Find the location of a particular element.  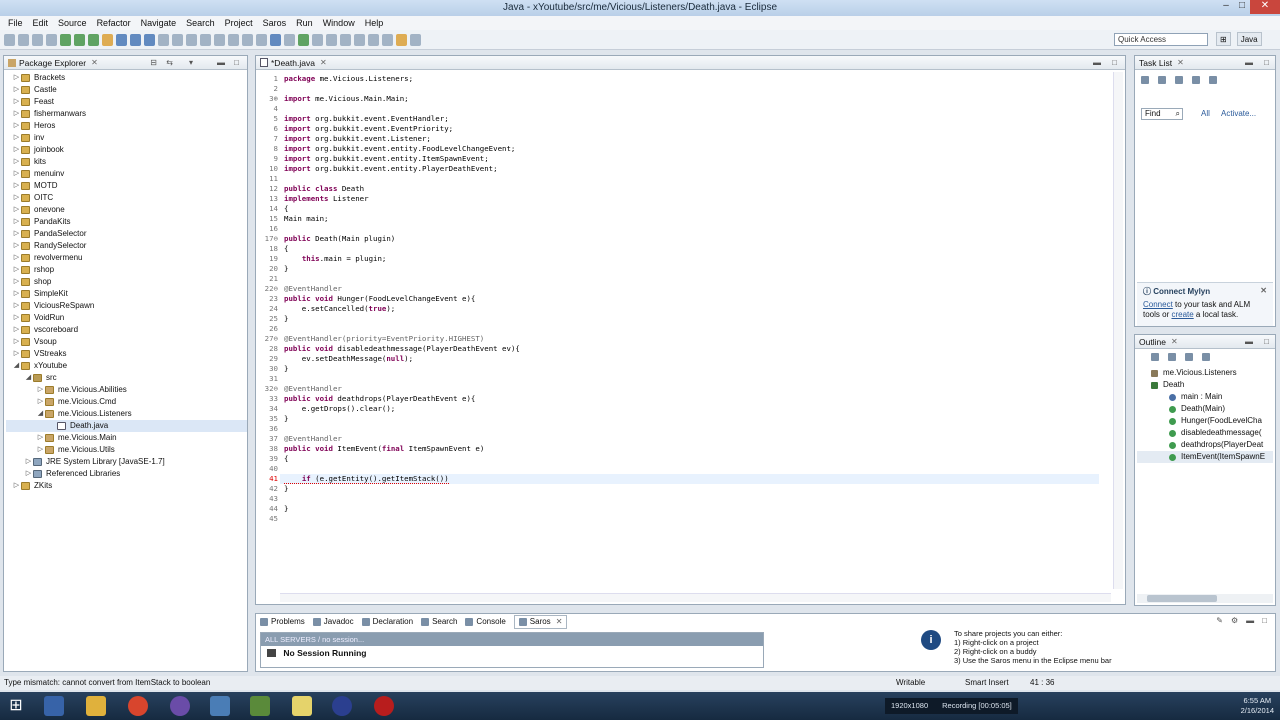

tab-death-java: *Death.java ✕ is located at coordinates (690, 63).